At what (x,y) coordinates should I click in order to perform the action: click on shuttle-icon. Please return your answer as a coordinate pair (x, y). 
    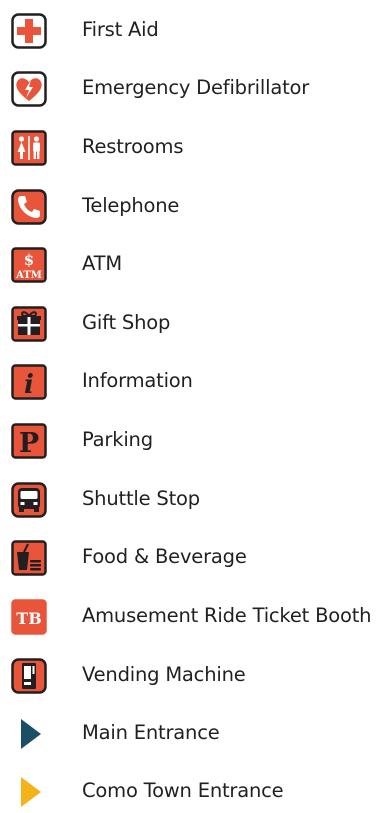
    Looking at the image, I should click on (29, 500).